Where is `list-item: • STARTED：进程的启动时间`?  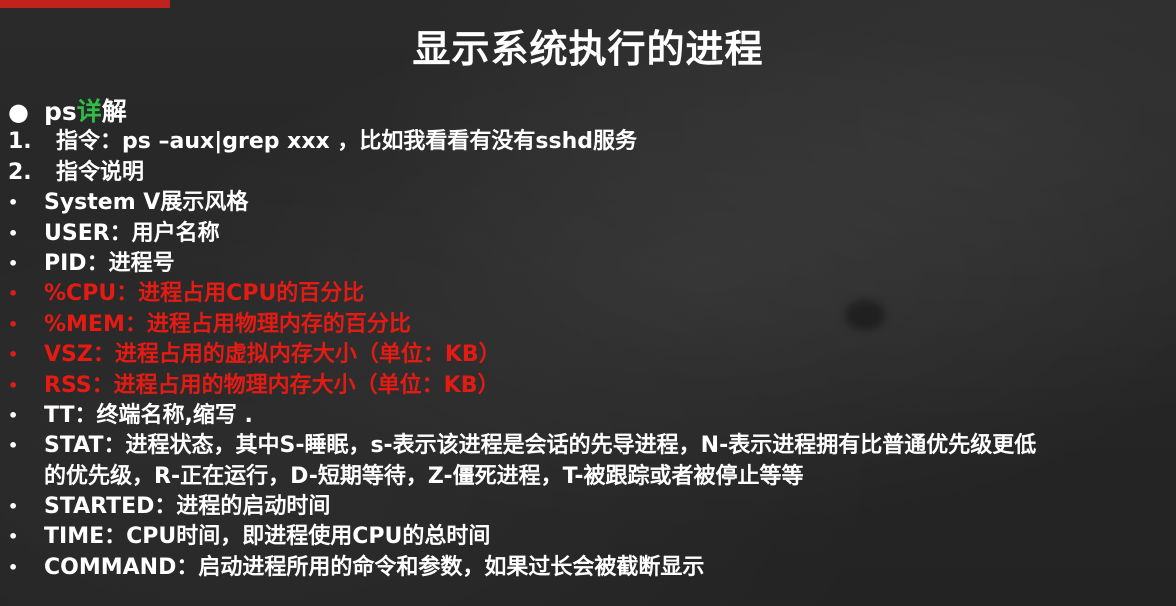
list-item: • STARTED：进程的启动时间 is located at coordinates (588, 507).